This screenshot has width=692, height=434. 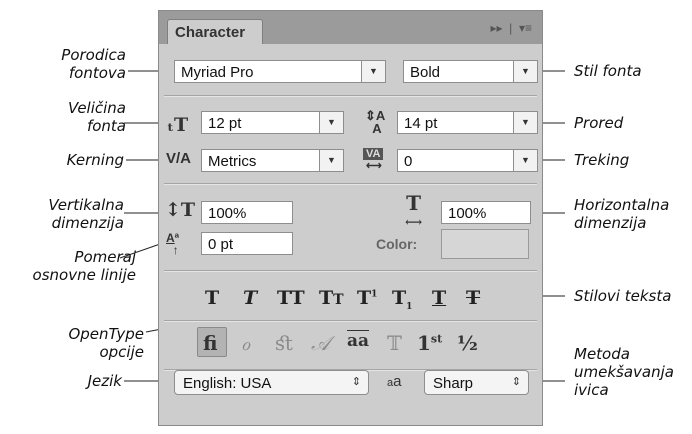 What do you see at coordinates (624, 372) in the screenshot?
I see `annotation-antialias: Metoda umekšavanja ivica` at bounding box center [624, 372].